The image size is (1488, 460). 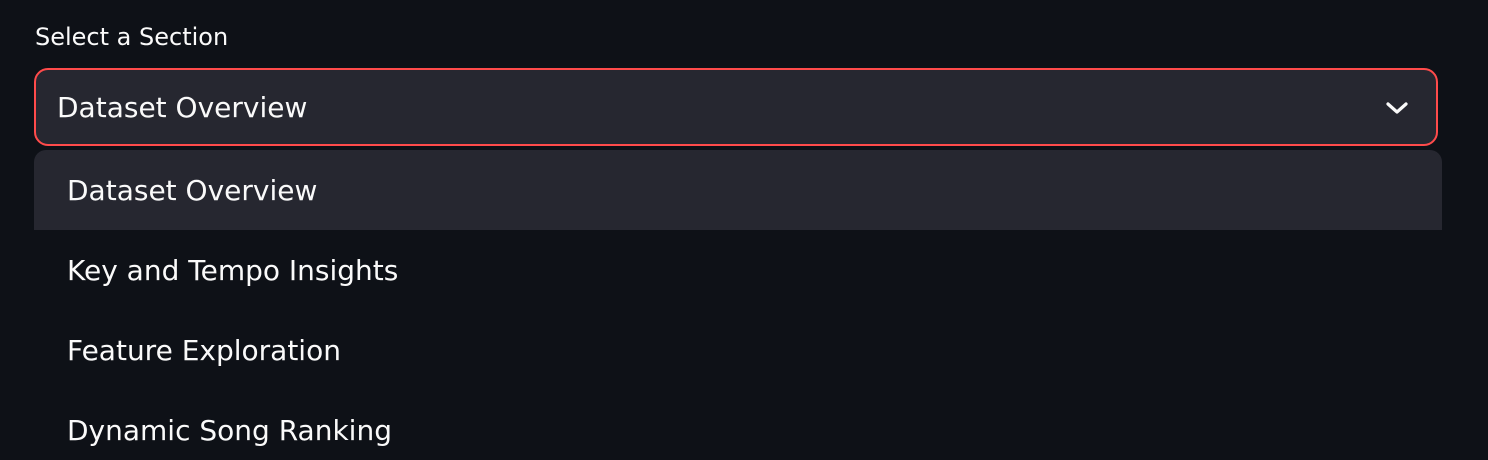 What do you see at coordinates (182, 107) in the screenshot?
I see `selected-value: Dataset Overview` at bounding box center [182, 107].